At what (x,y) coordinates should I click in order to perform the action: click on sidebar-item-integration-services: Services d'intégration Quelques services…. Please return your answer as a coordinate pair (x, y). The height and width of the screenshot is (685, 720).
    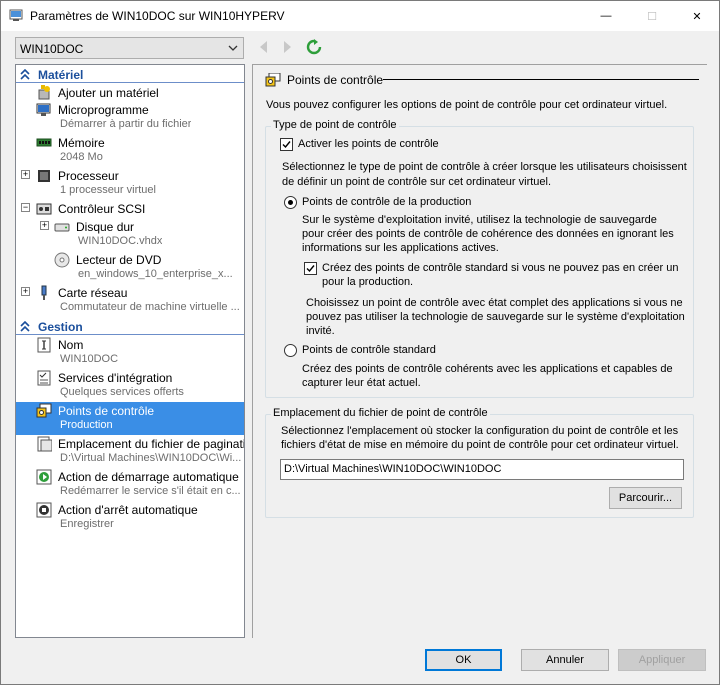
    Looking at the image, I should click on (130, 385).